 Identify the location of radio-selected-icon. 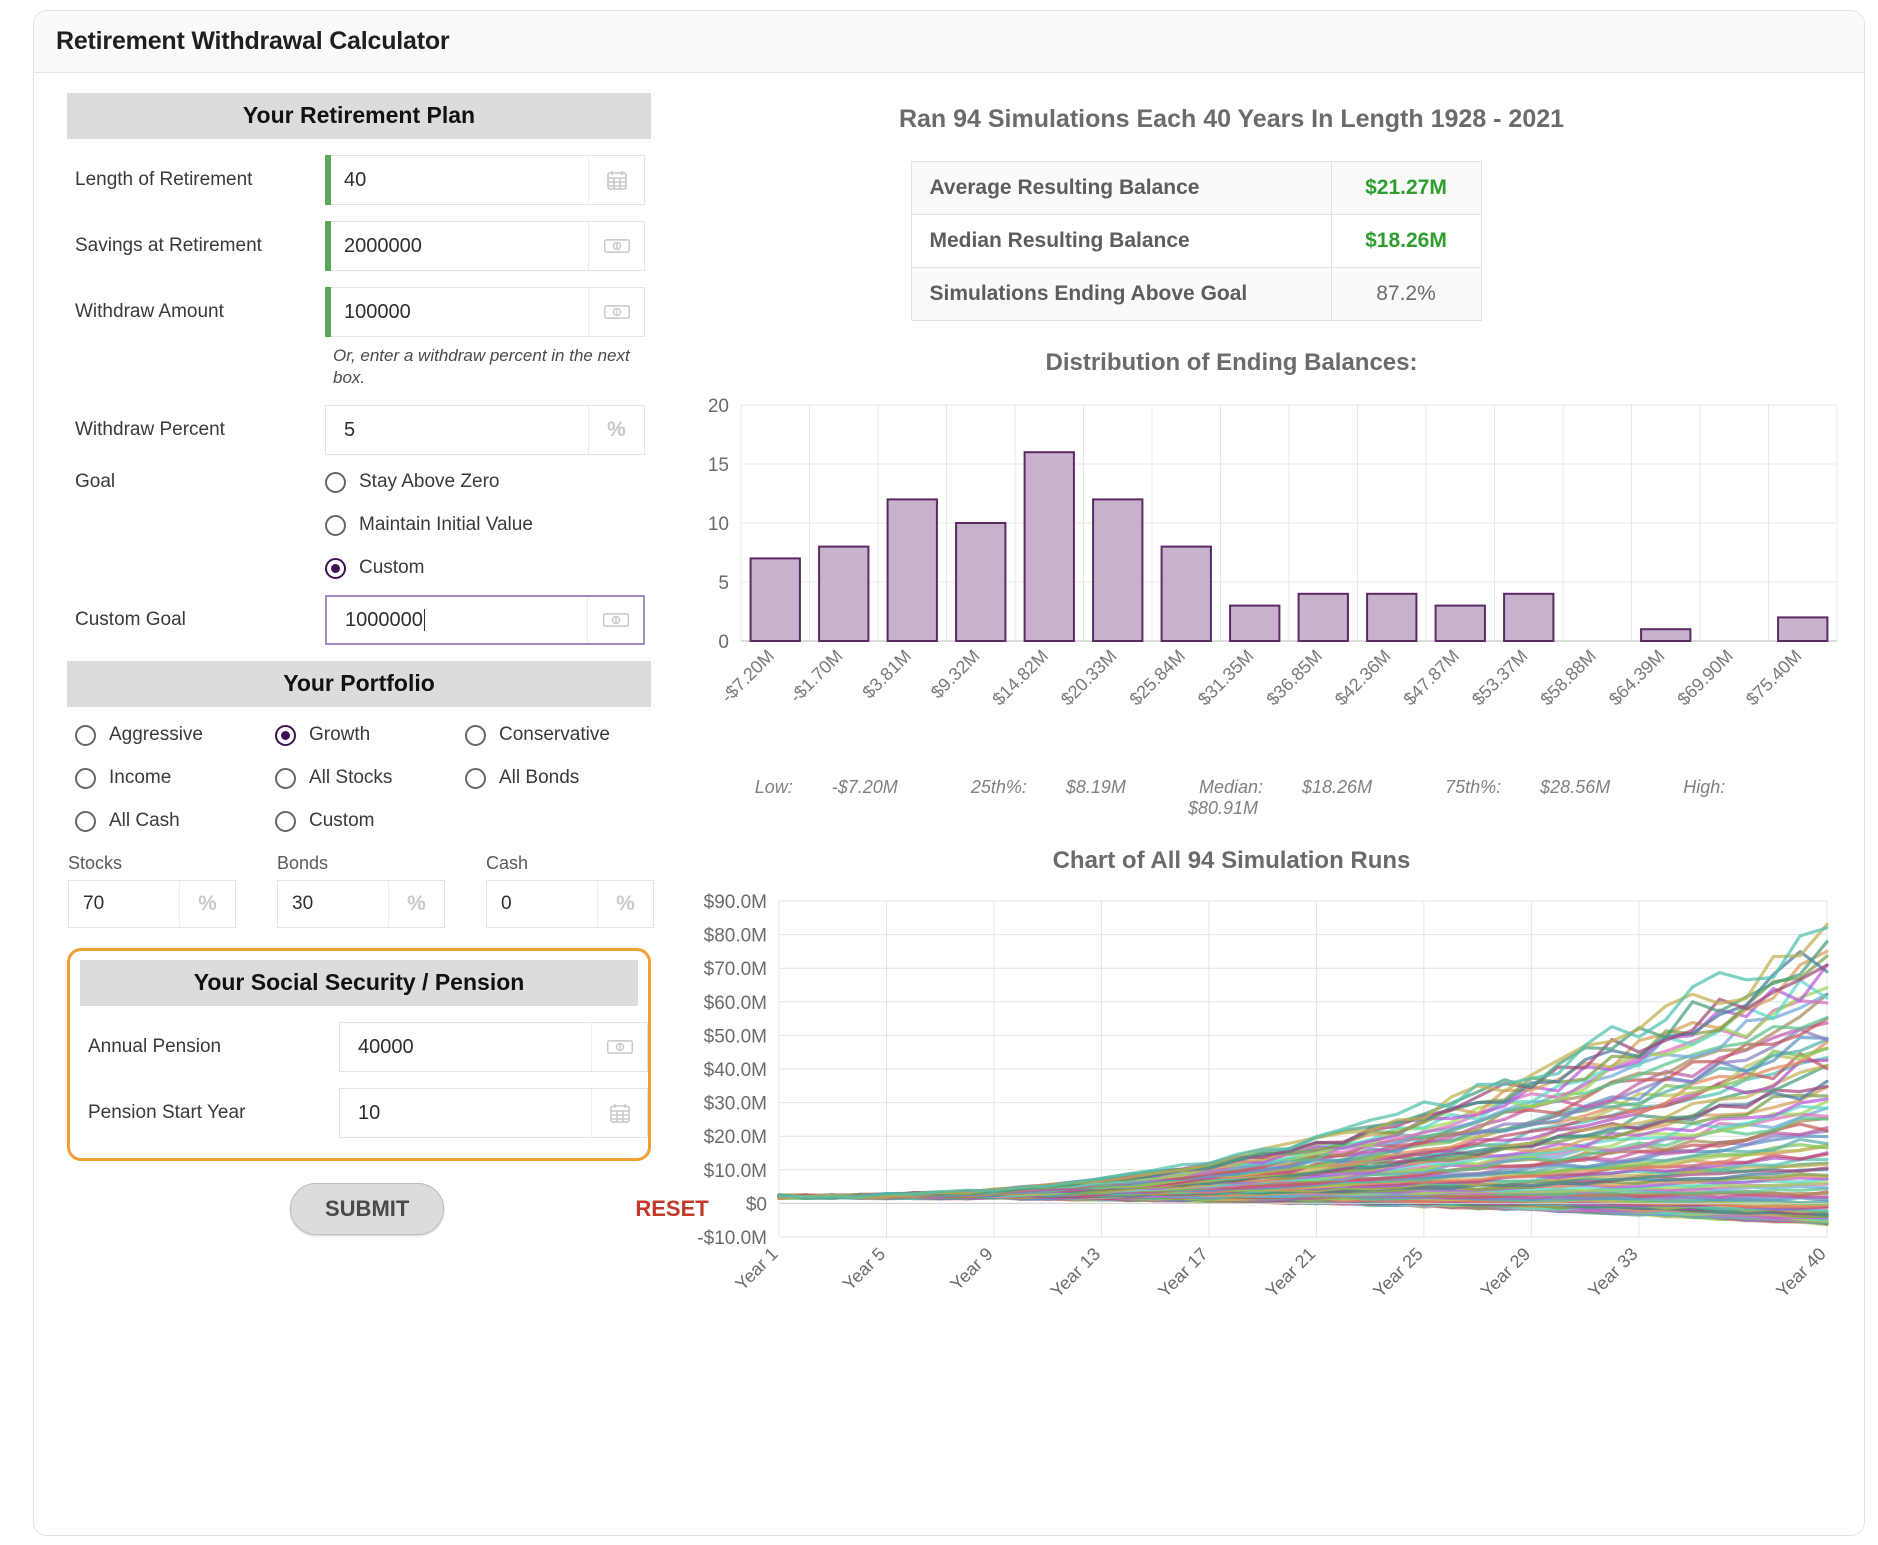
(285, 735).